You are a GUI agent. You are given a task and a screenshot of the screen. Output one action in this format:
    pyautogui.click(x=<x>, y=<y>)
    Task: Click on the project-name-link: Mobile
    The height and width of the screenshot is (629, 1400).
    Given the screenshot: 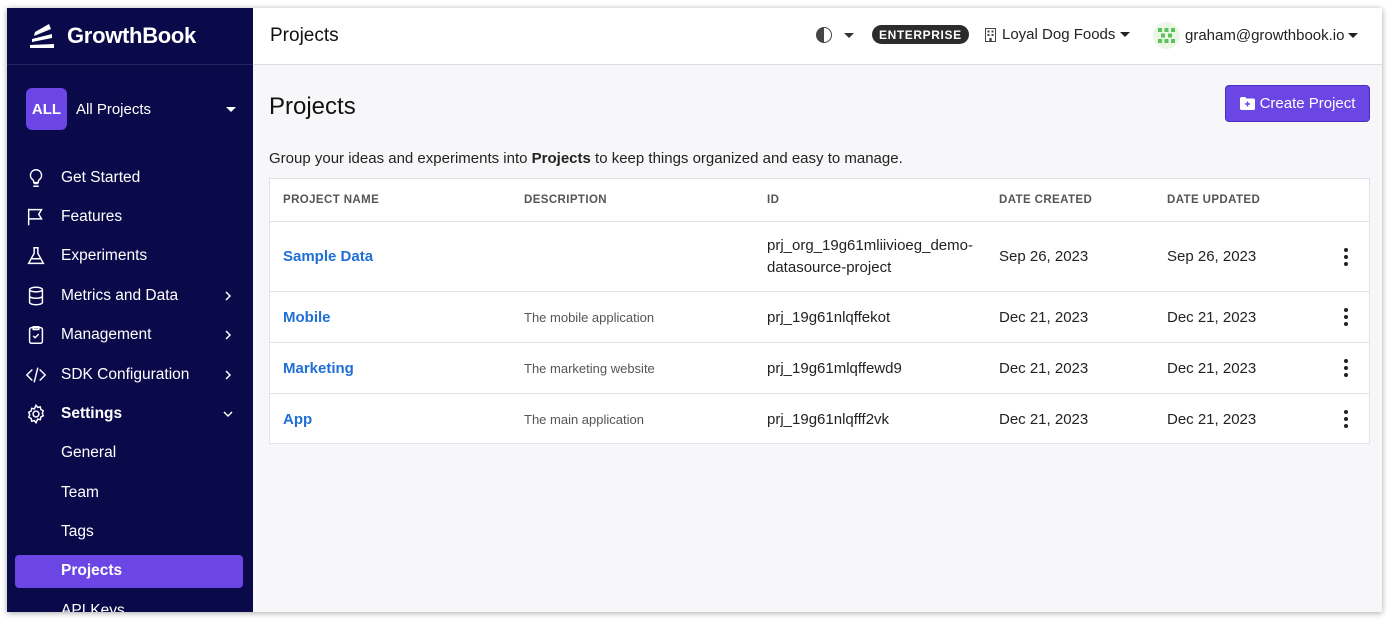 What is the action you would take?
    pyautogui.click(x=307, y=317)
    